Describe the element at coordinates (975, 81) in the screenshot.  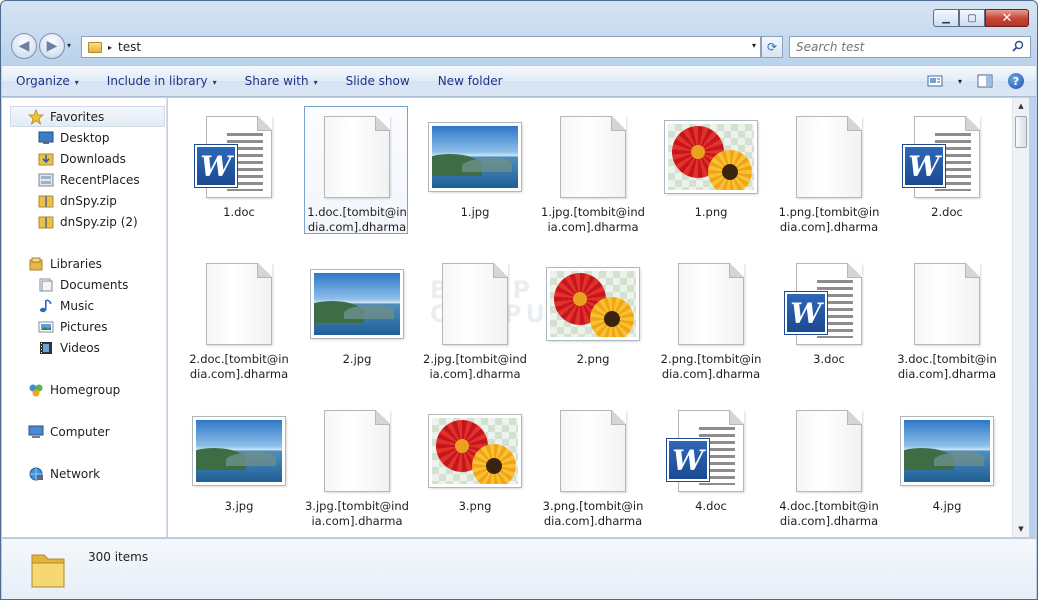
I see `toolbar-right: ▾ ?` at that location.